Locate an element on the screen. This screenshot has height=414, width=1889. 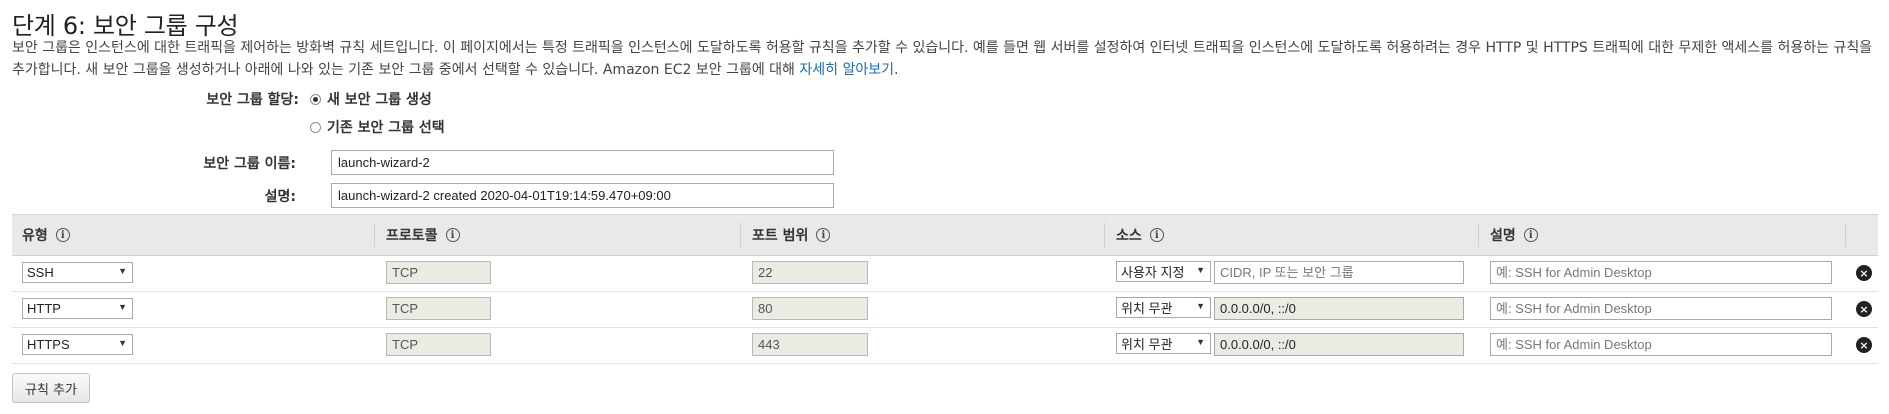
table-row: HTTP▼ TCP 80 위치 무관▼ × is located at coordinates (945, 309).